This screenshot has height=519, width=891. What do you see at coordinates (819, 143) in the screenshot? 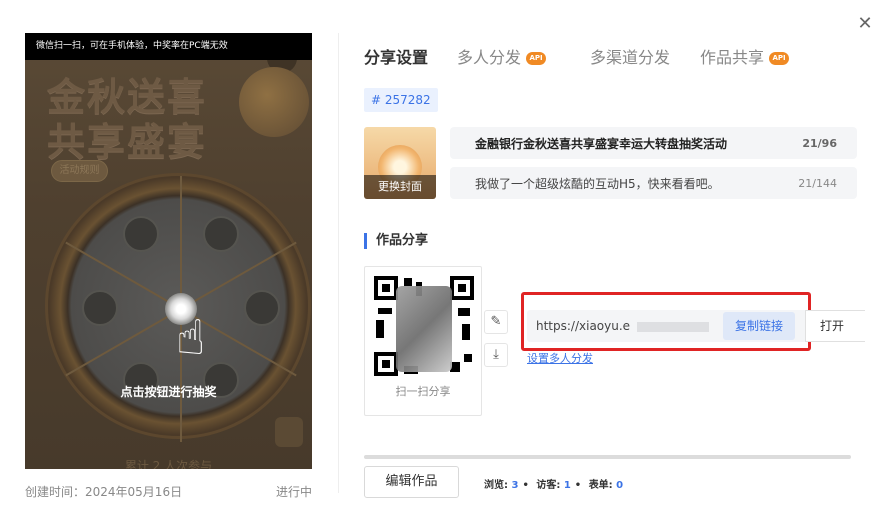
I see `title-char-count: 21/96` at bounding box center [819, 143].